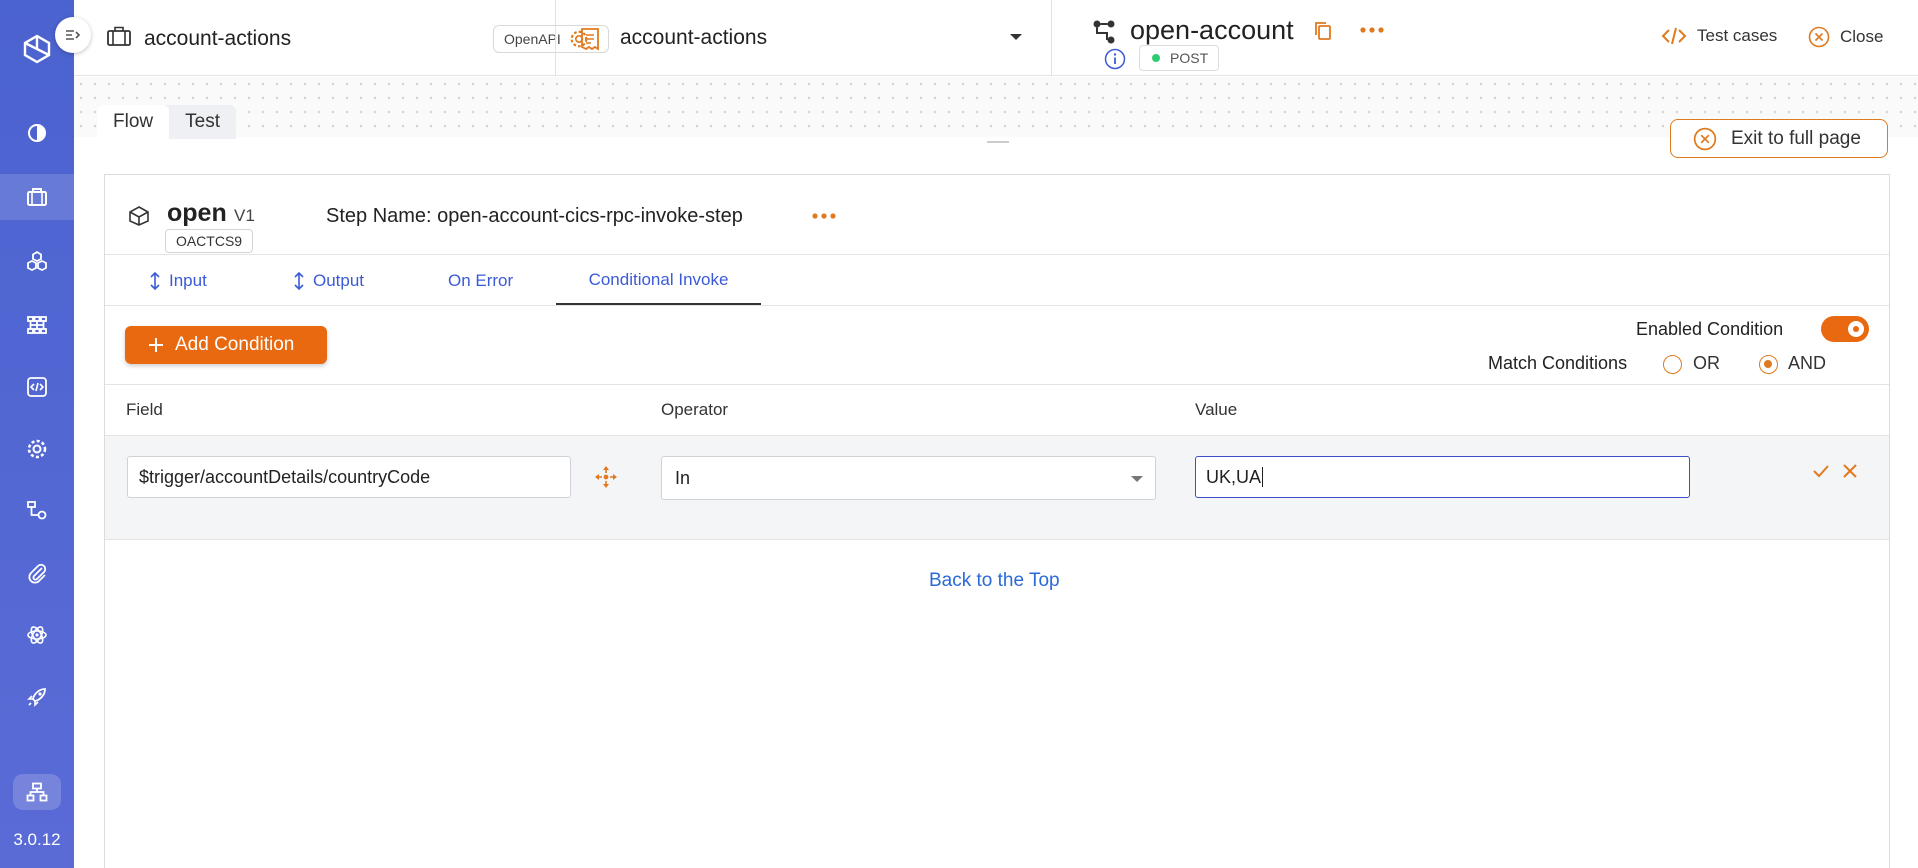 This screenshot has height=868, width=1918. What do you see at coordinates (156, 345) in the screenshot?
I see `plus-icon` at bounding box center [156, 345].